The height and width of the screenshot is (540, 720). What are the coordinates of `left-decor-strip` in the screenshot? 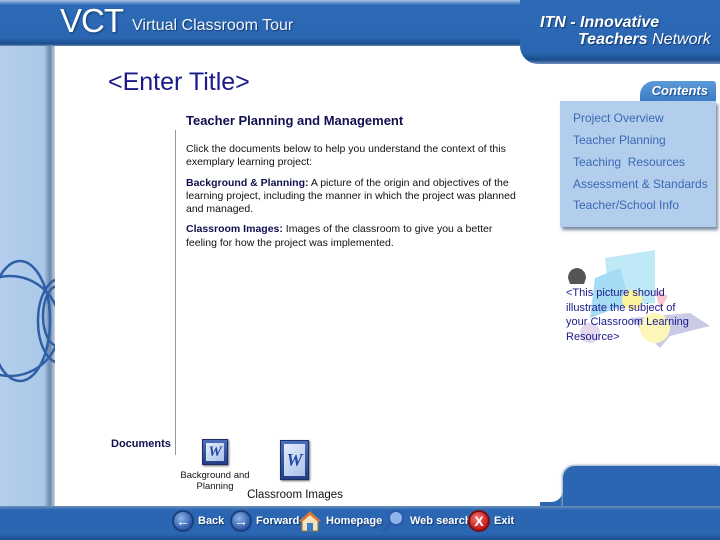 It's located at (27, 276).